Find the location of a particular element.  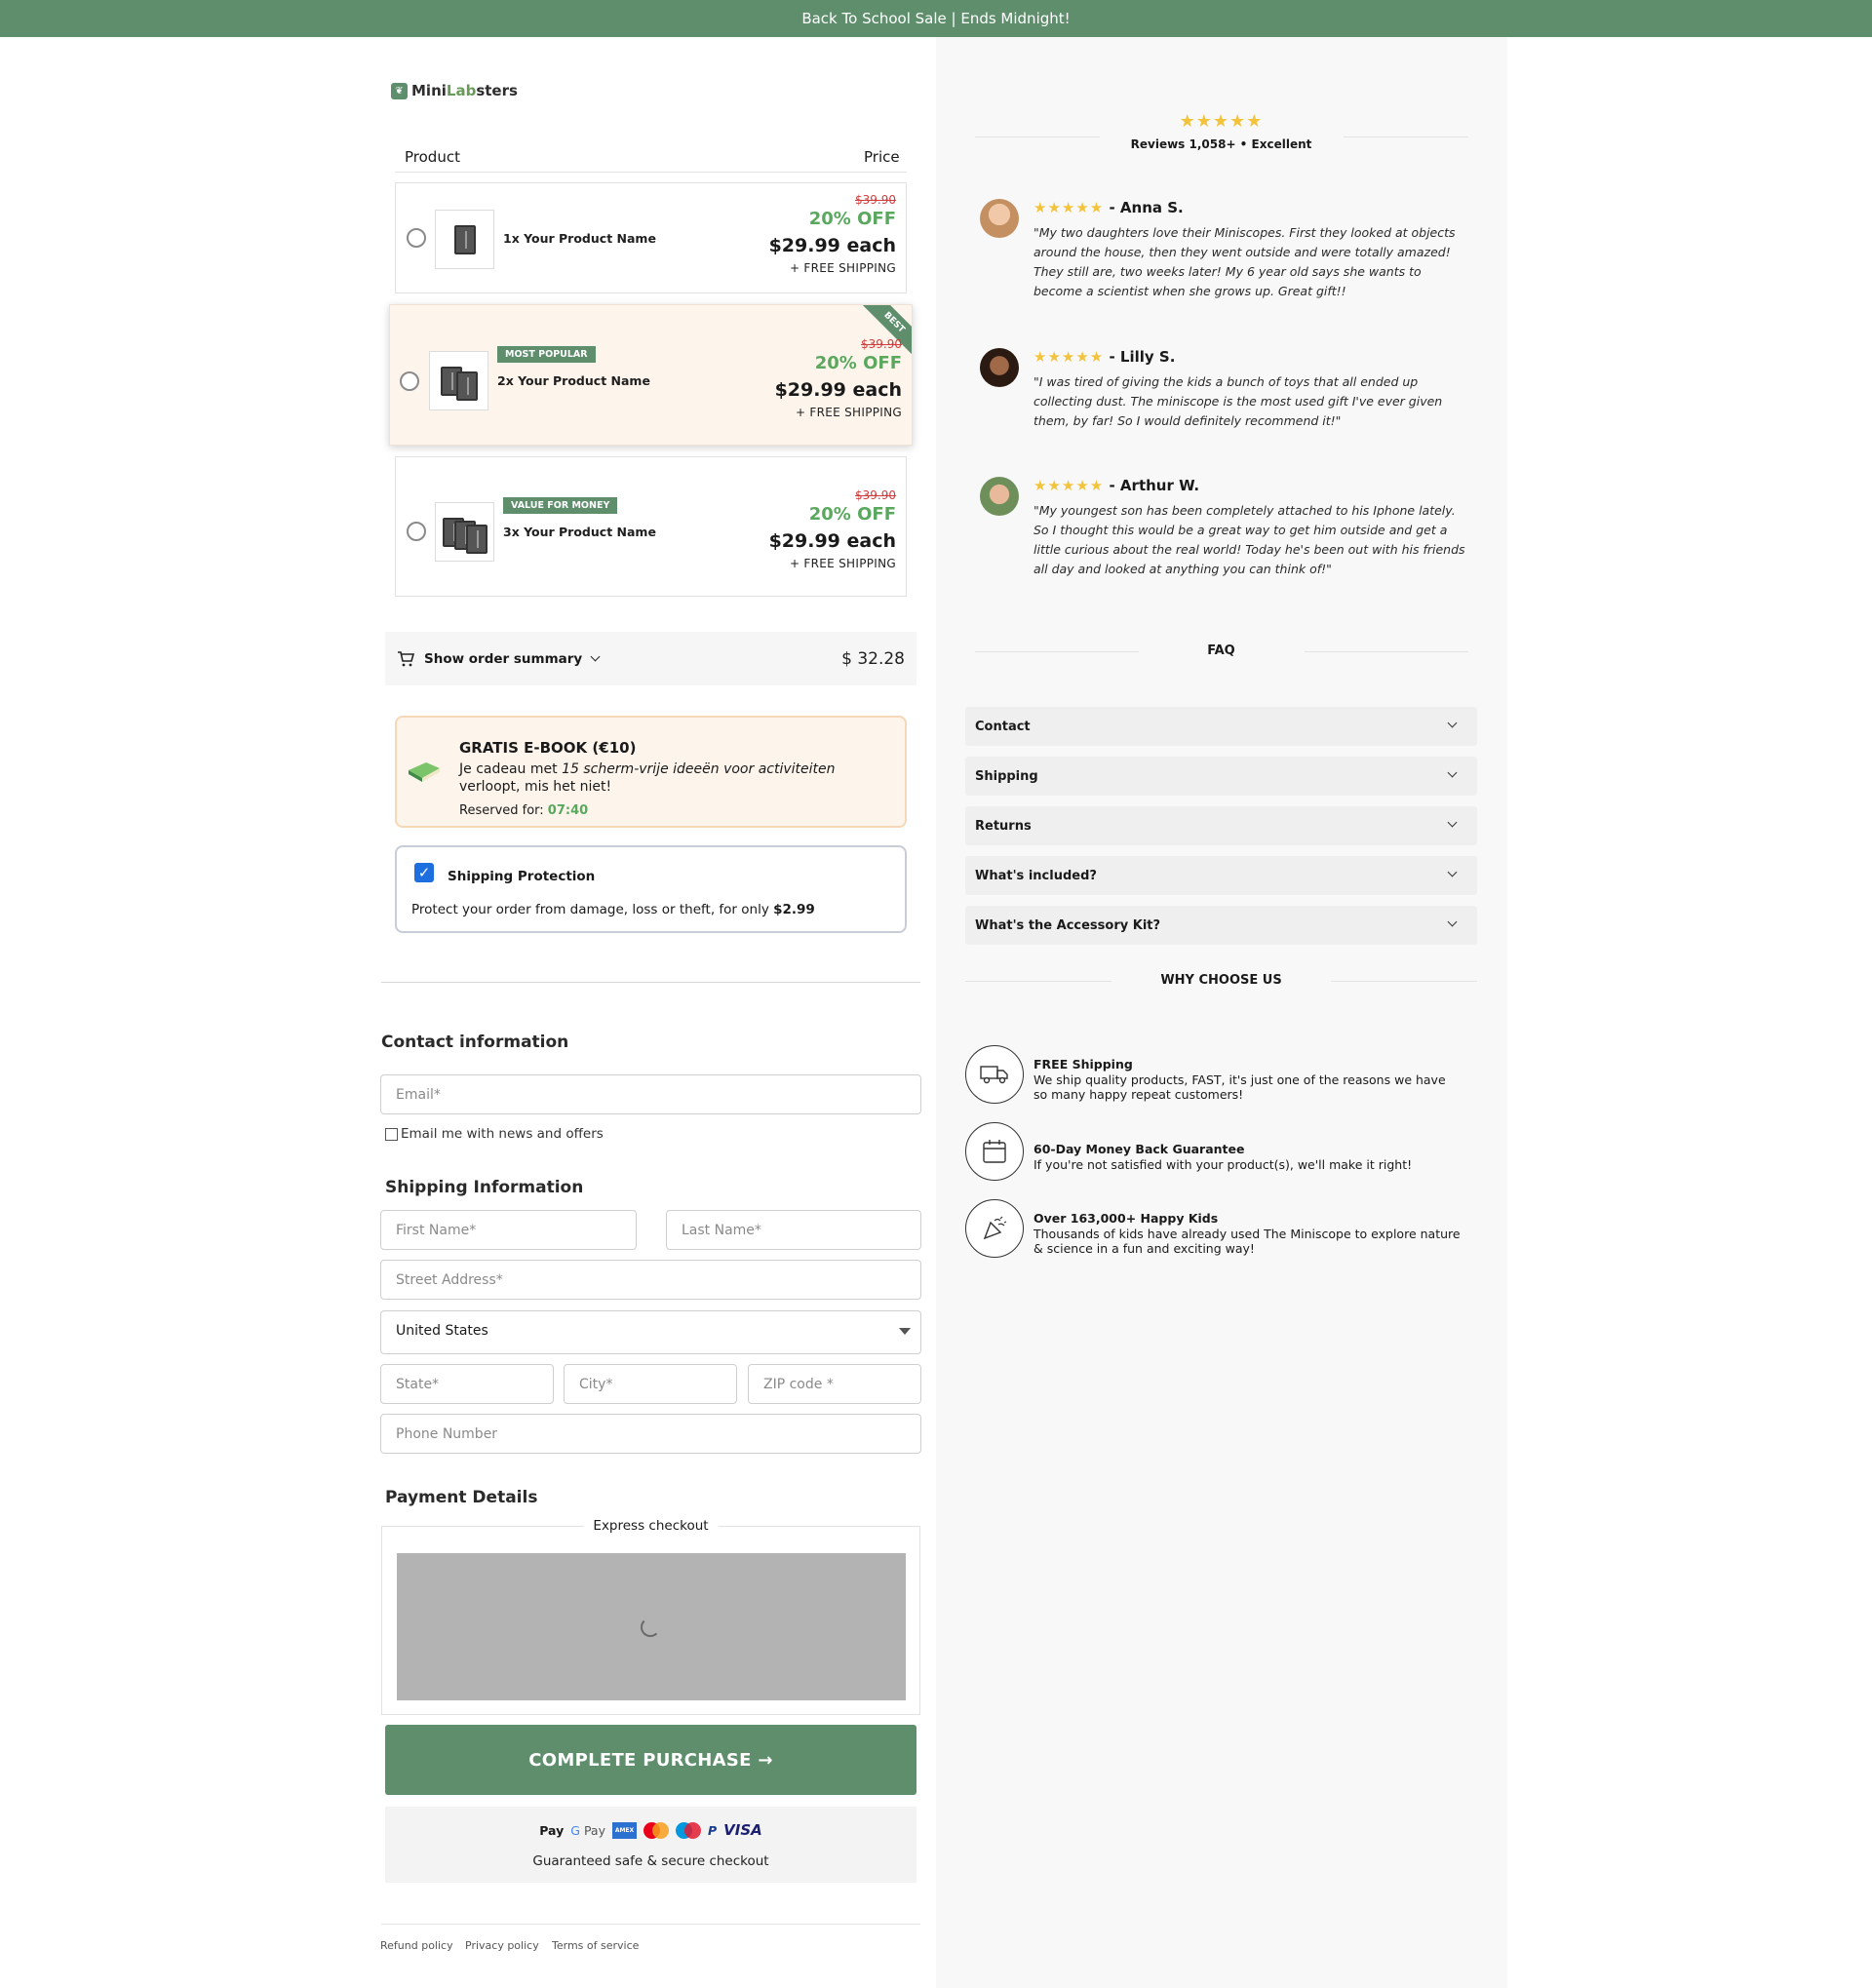

promo-banner: Back To School Sale | Ends Midnight! is located at coordinates (936, 18).